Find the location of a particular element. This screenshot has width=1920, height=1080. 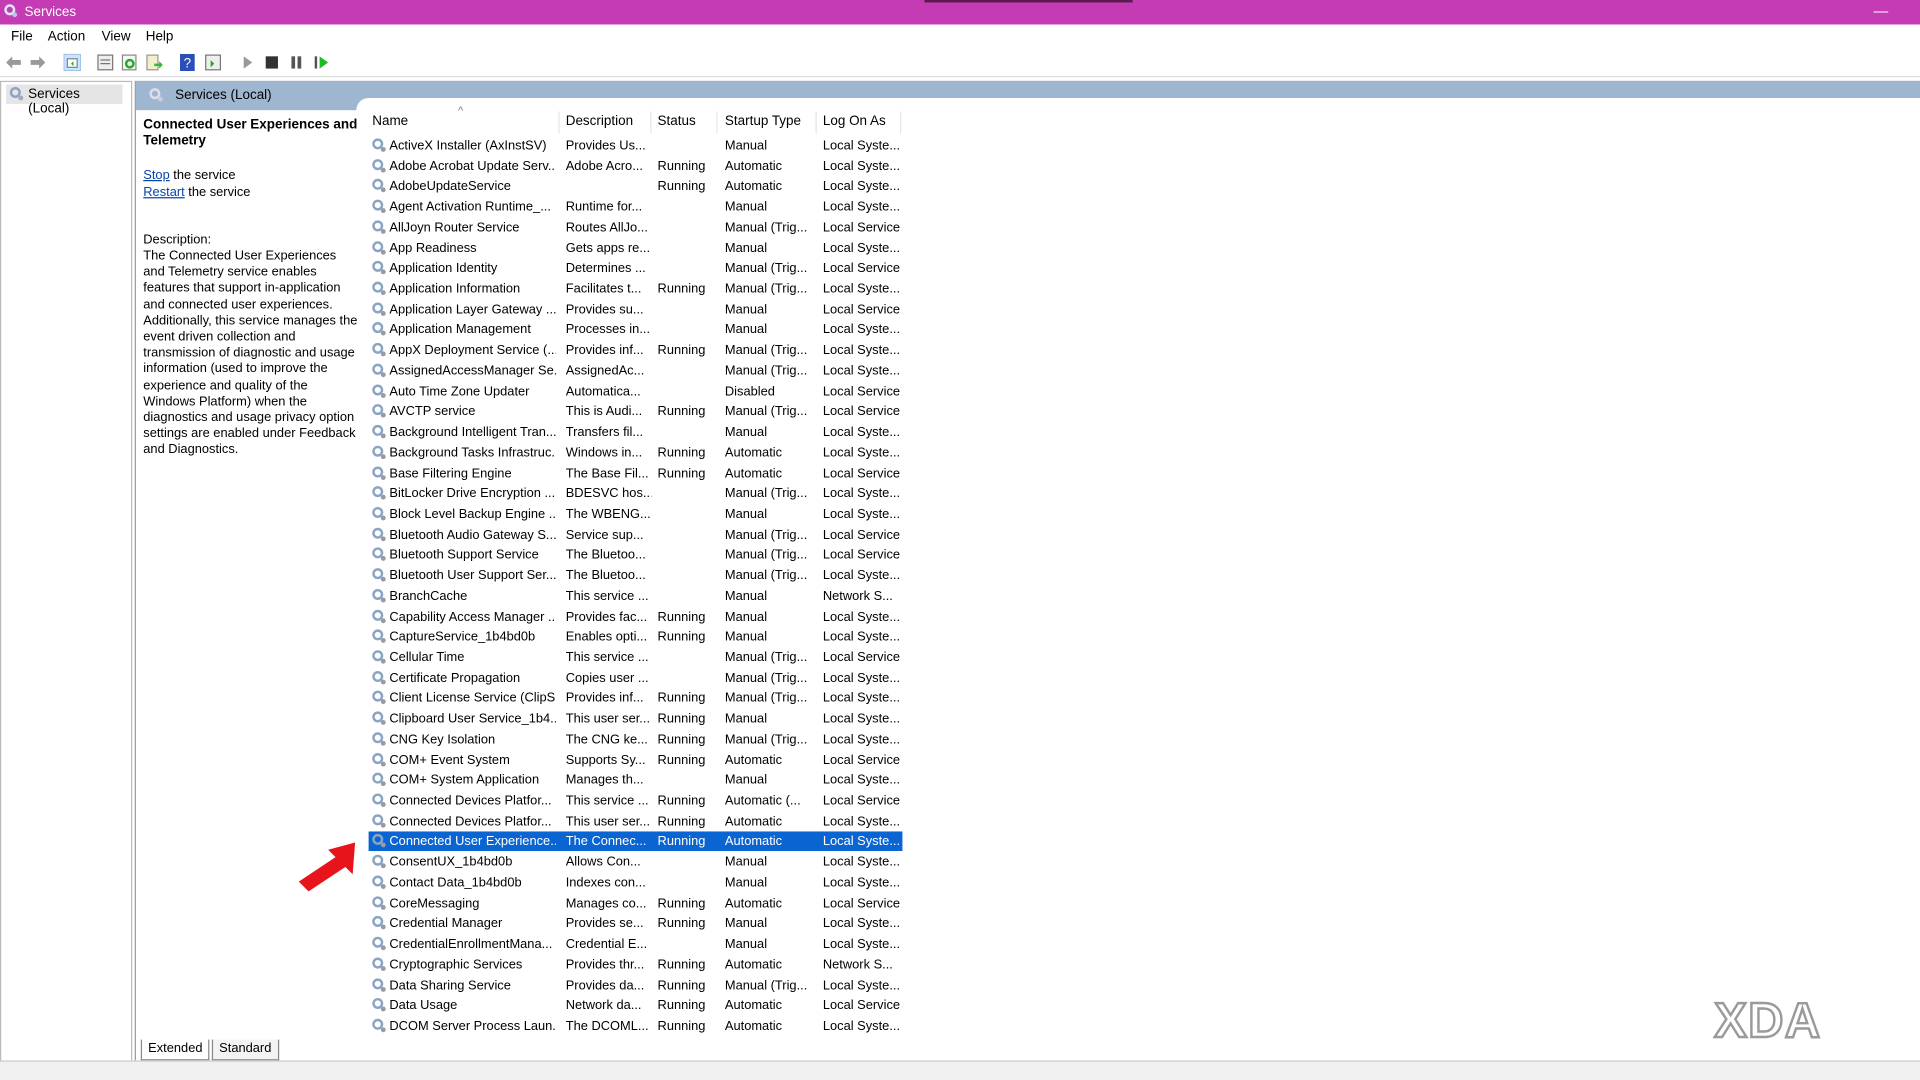

start-service-icon is located at coordinates (247, 62).